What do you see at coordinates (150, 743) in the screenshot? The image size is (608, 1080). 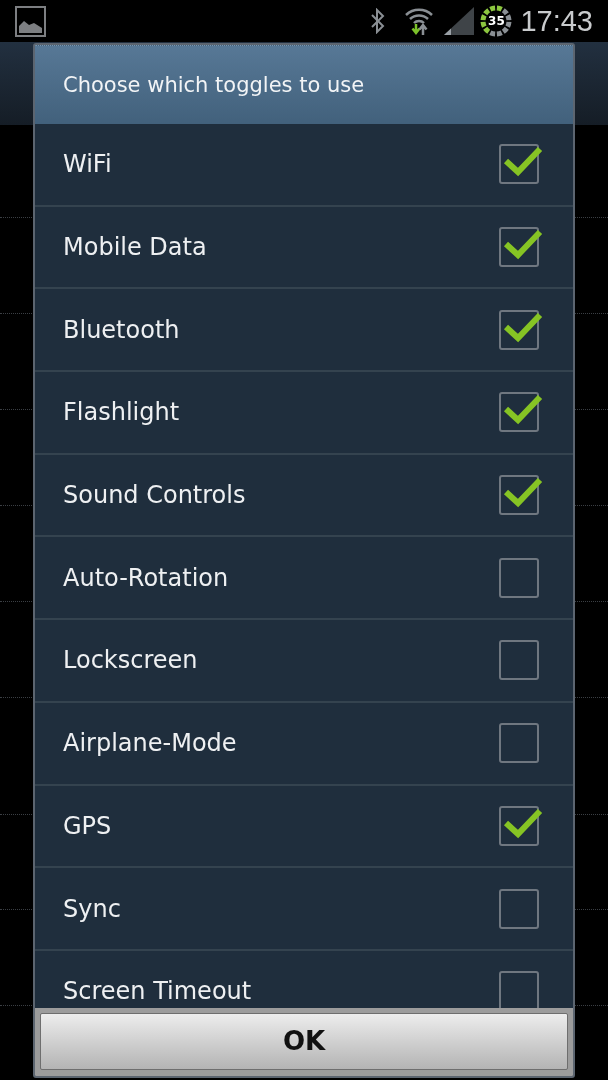 I see `toggle-label: Airplane-Mode` at bounding box center [150, 743].